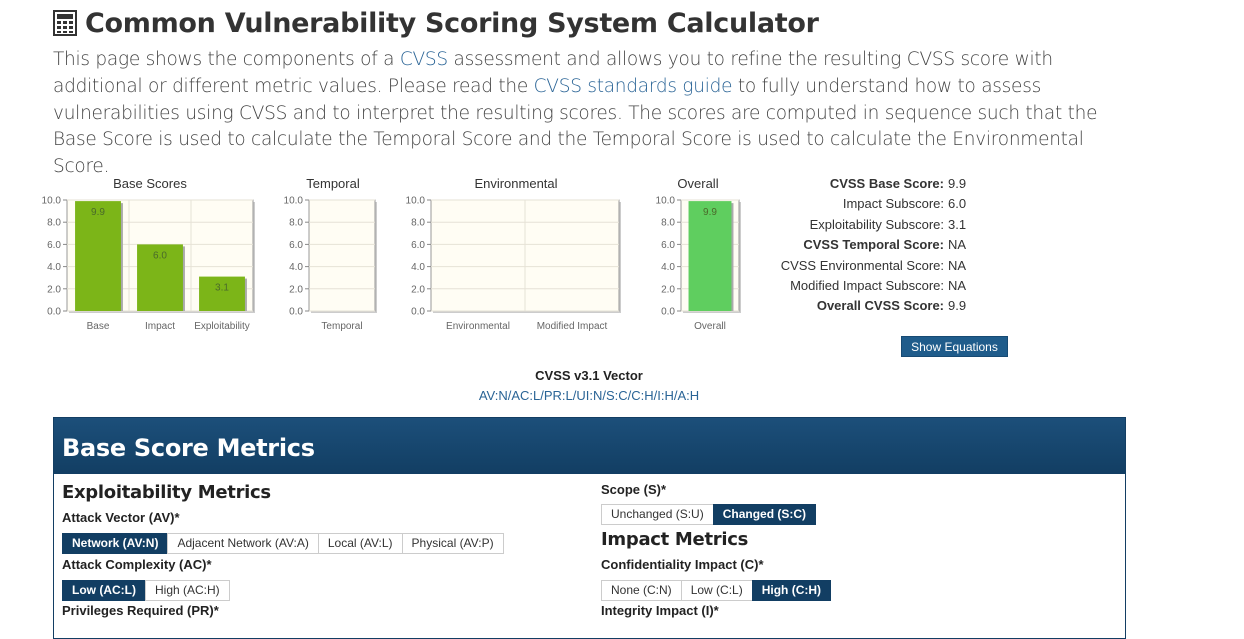  What do you see at coordinates (296, 312) in the screenshot?
I see `temporal-y-tick-label: 0.0` at bounding box center [296, 312].